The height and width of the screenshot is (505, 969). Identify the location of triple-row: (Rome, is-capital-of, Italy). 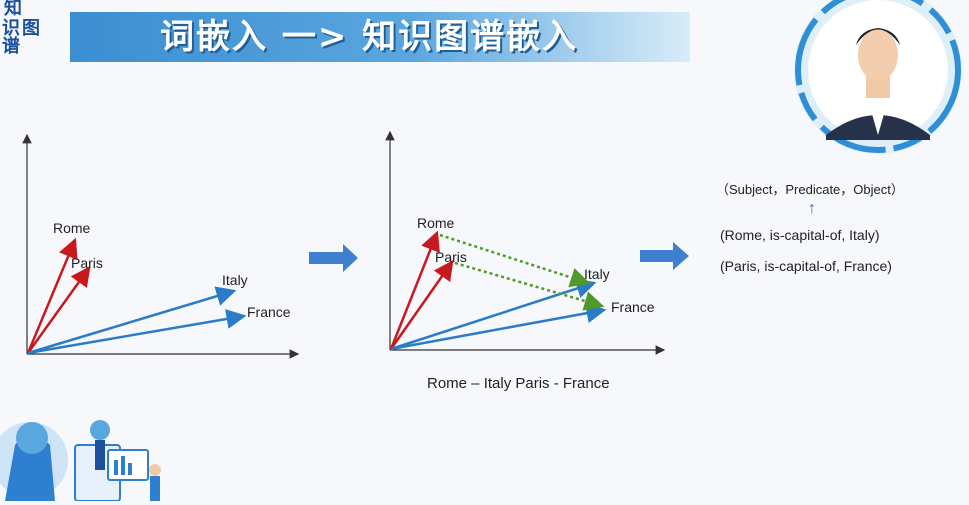
(800, 235).